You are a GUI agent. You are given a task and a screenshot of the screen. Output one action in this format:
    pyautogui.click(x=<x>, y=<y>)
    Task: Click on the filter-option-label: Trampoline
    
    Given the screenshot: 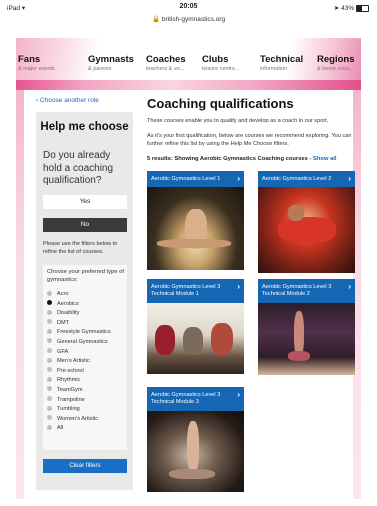 What is the action you would take?
    pyautogui.click(x=71, y=399)
    